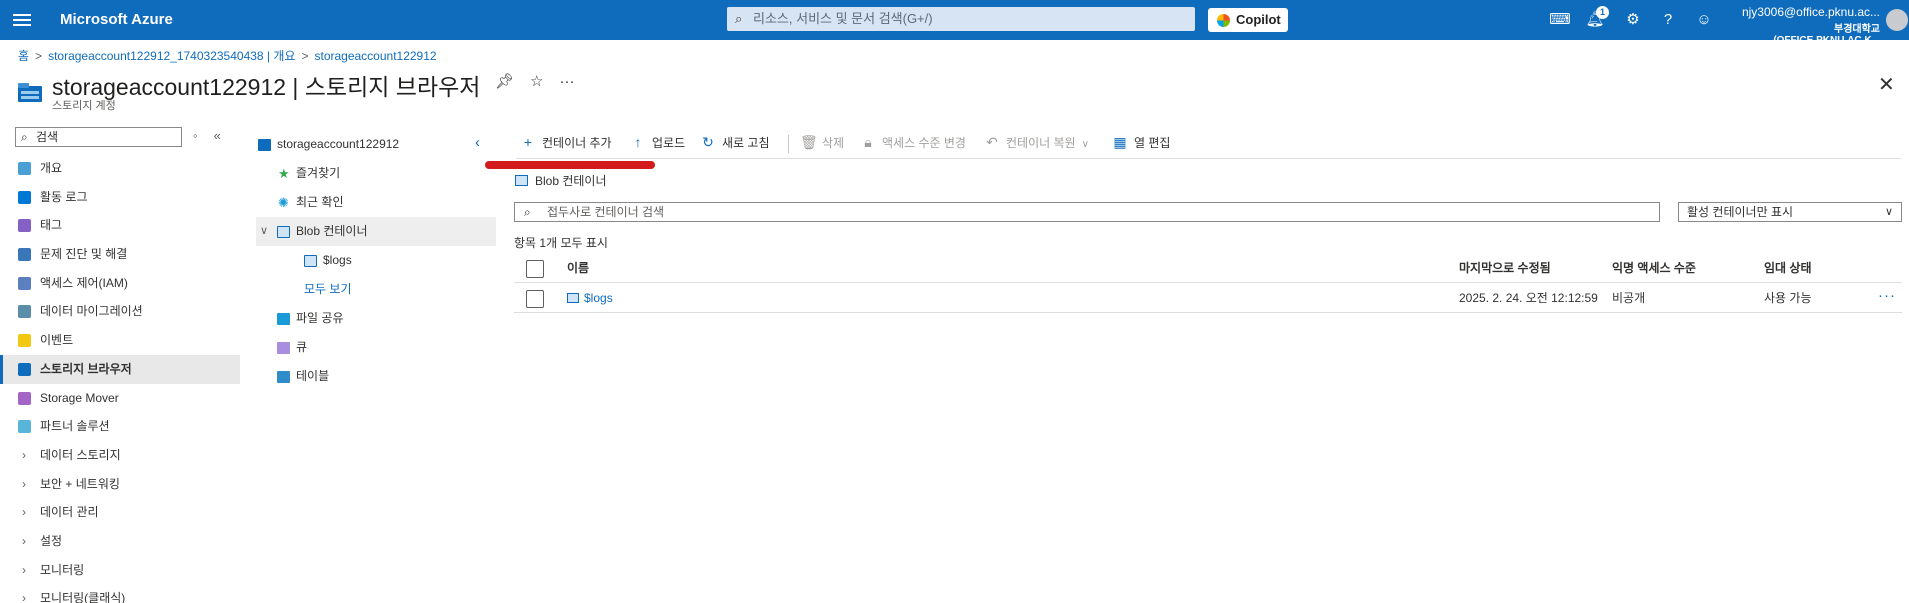 This screenshot has height=603, width=1909. I want to click on breadcrumb-overview: storageaccount122912_1740323540438 | 개요, so click(171, 56).